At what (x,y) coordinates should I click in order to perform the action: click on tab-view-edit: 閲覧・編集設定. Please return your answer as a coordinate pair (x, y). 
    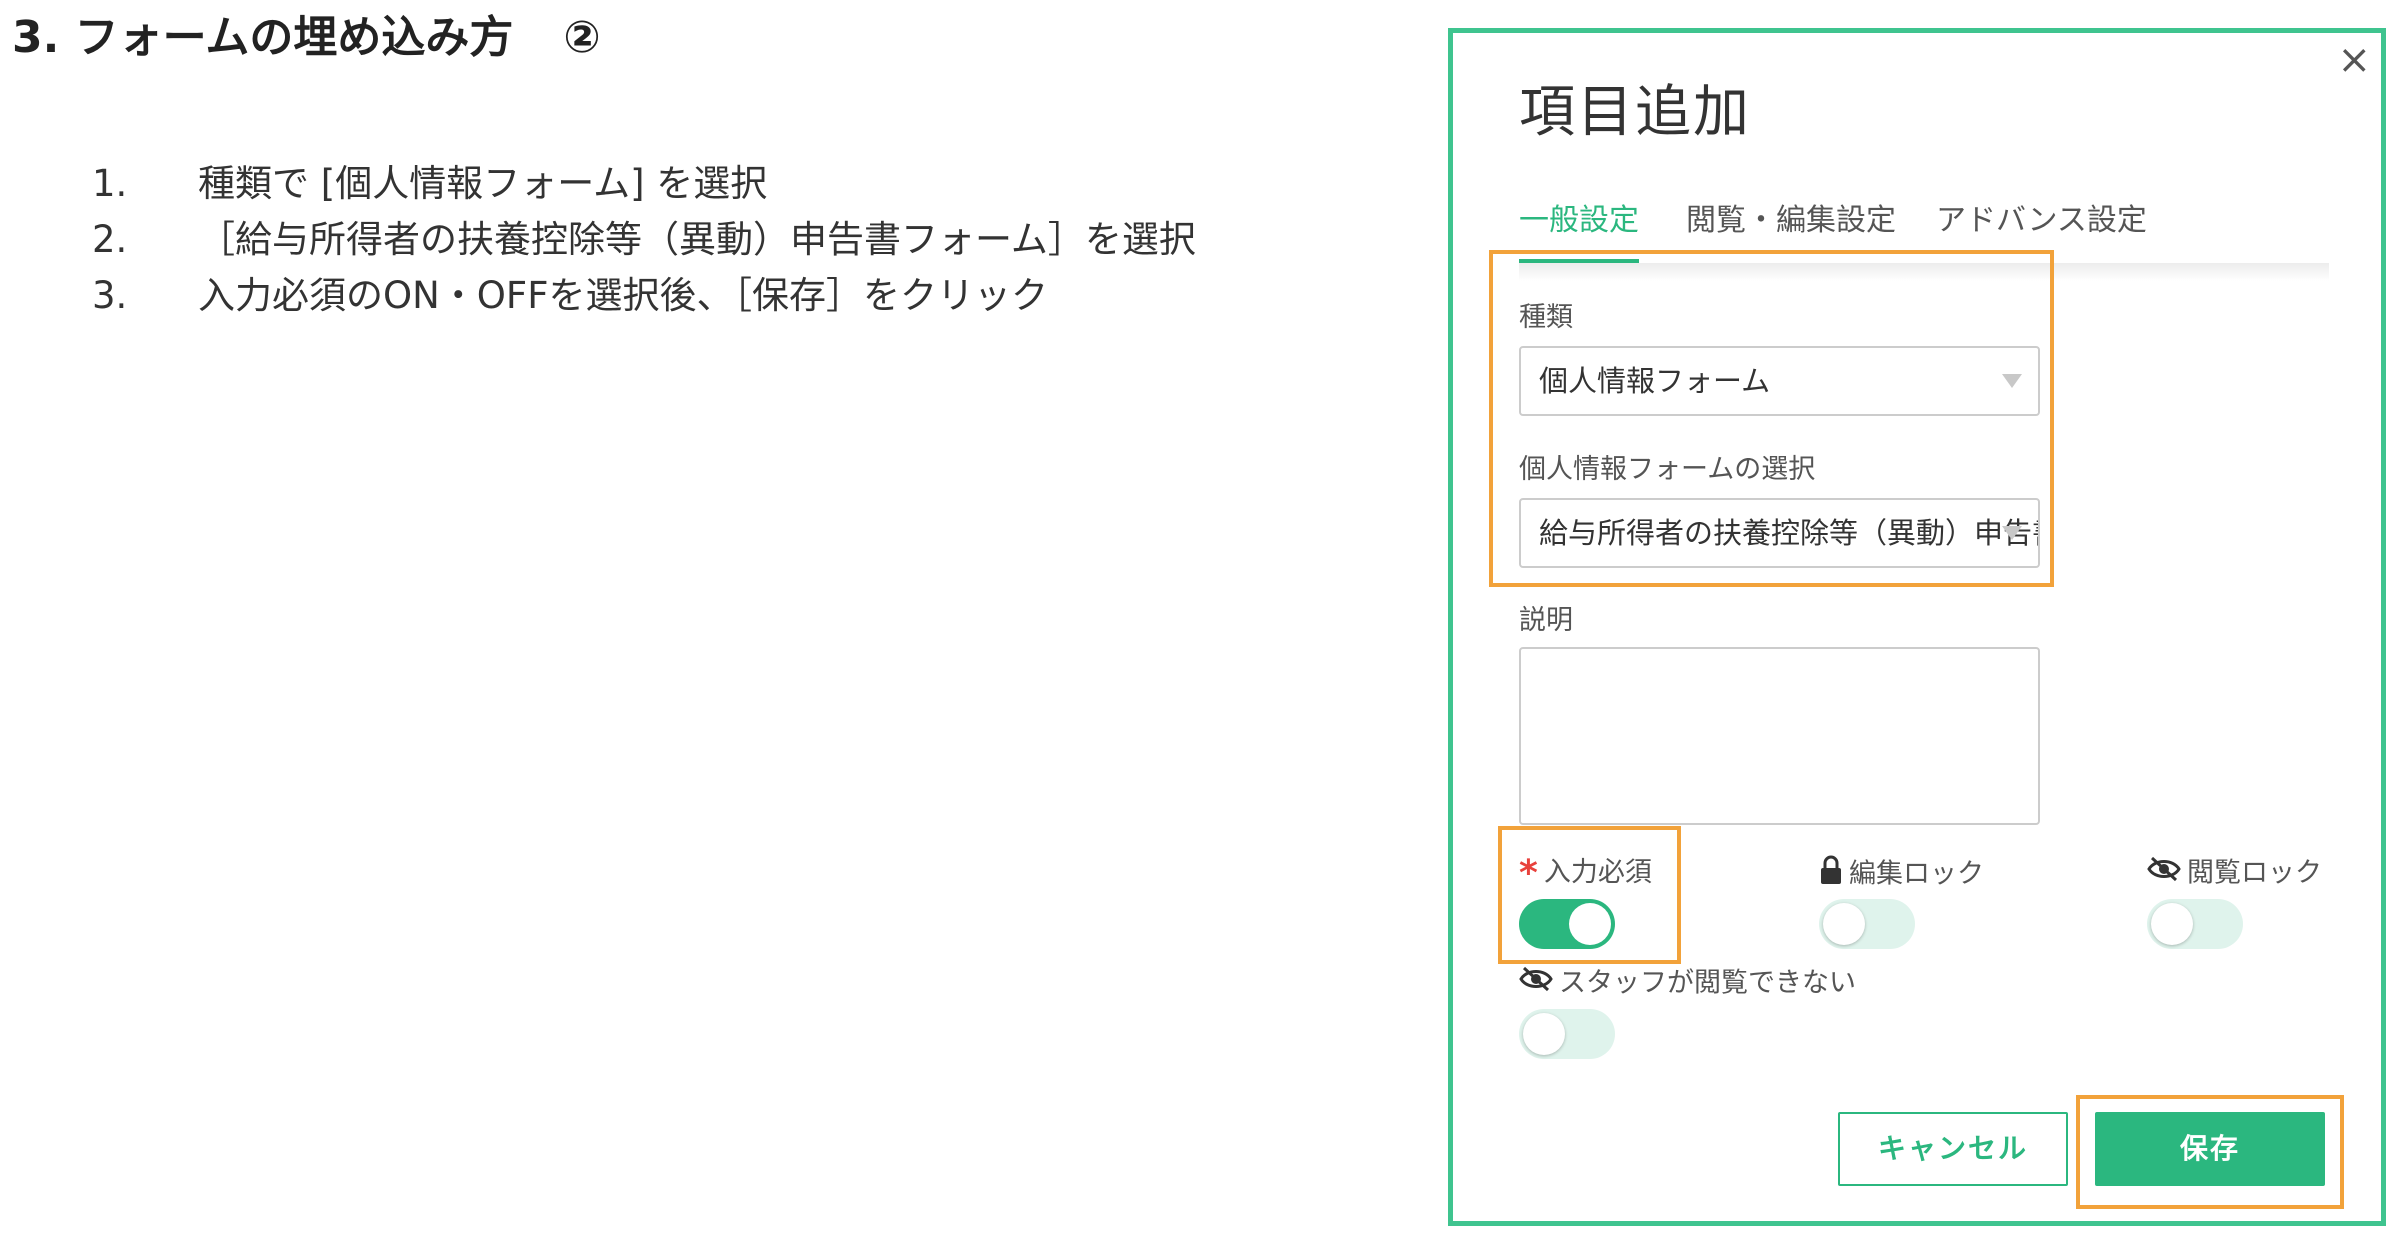
    Looking at the image, I should click on (1791, 221).